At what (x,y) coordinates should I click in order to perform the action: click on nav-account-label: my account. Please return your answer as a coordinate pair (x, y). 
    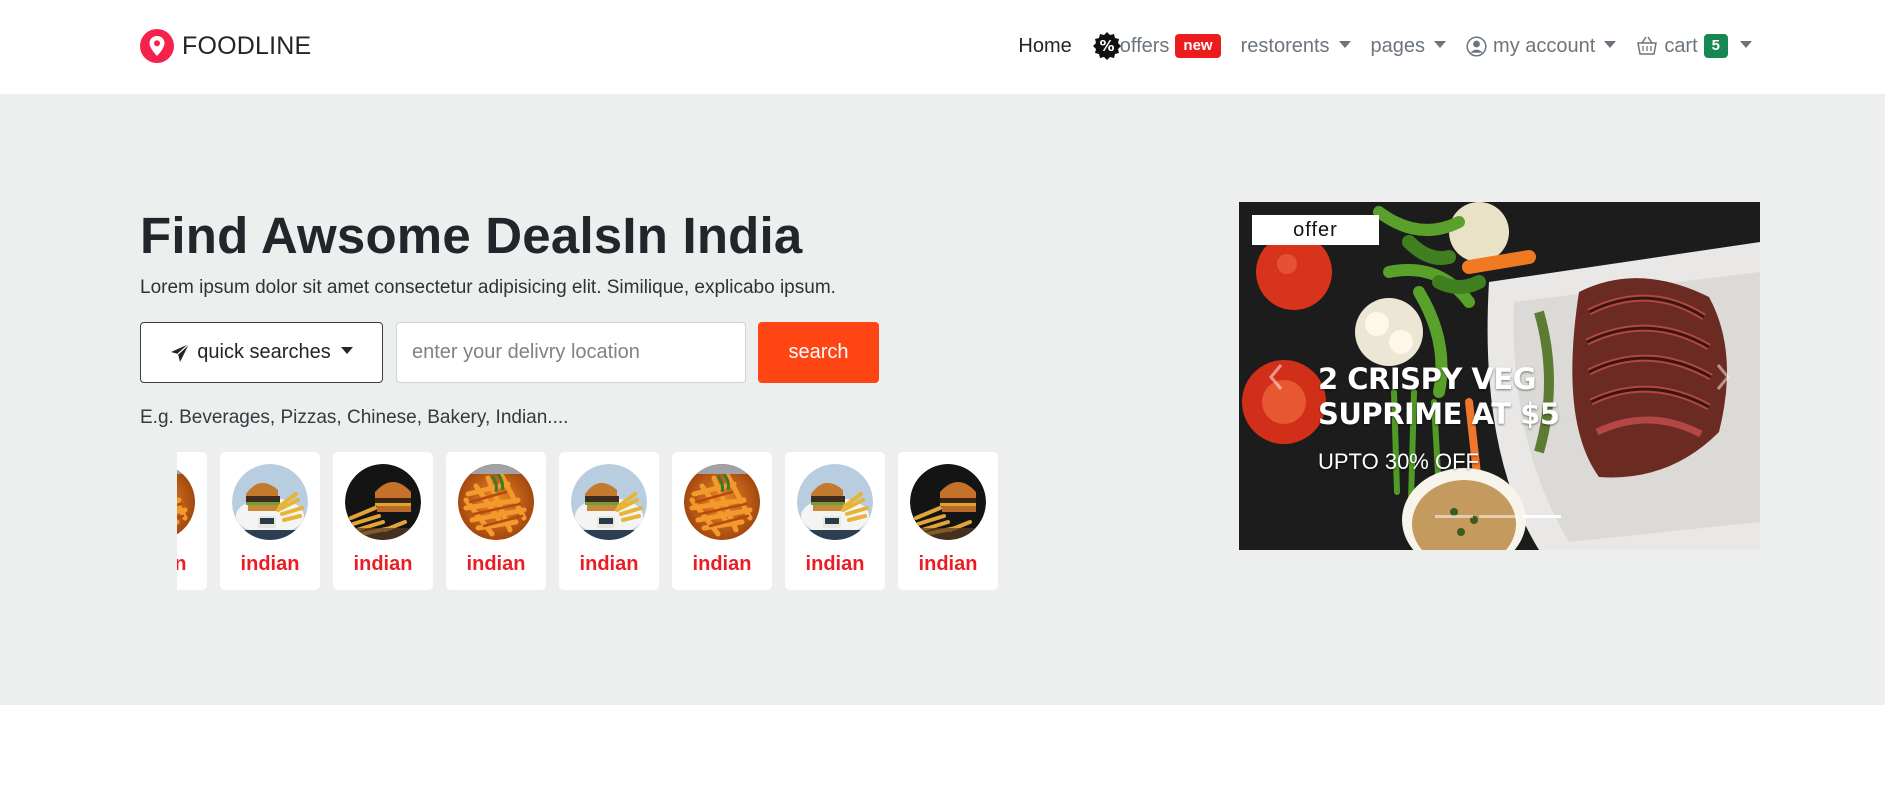
    Looking at the image, I should click on (1544, 45).